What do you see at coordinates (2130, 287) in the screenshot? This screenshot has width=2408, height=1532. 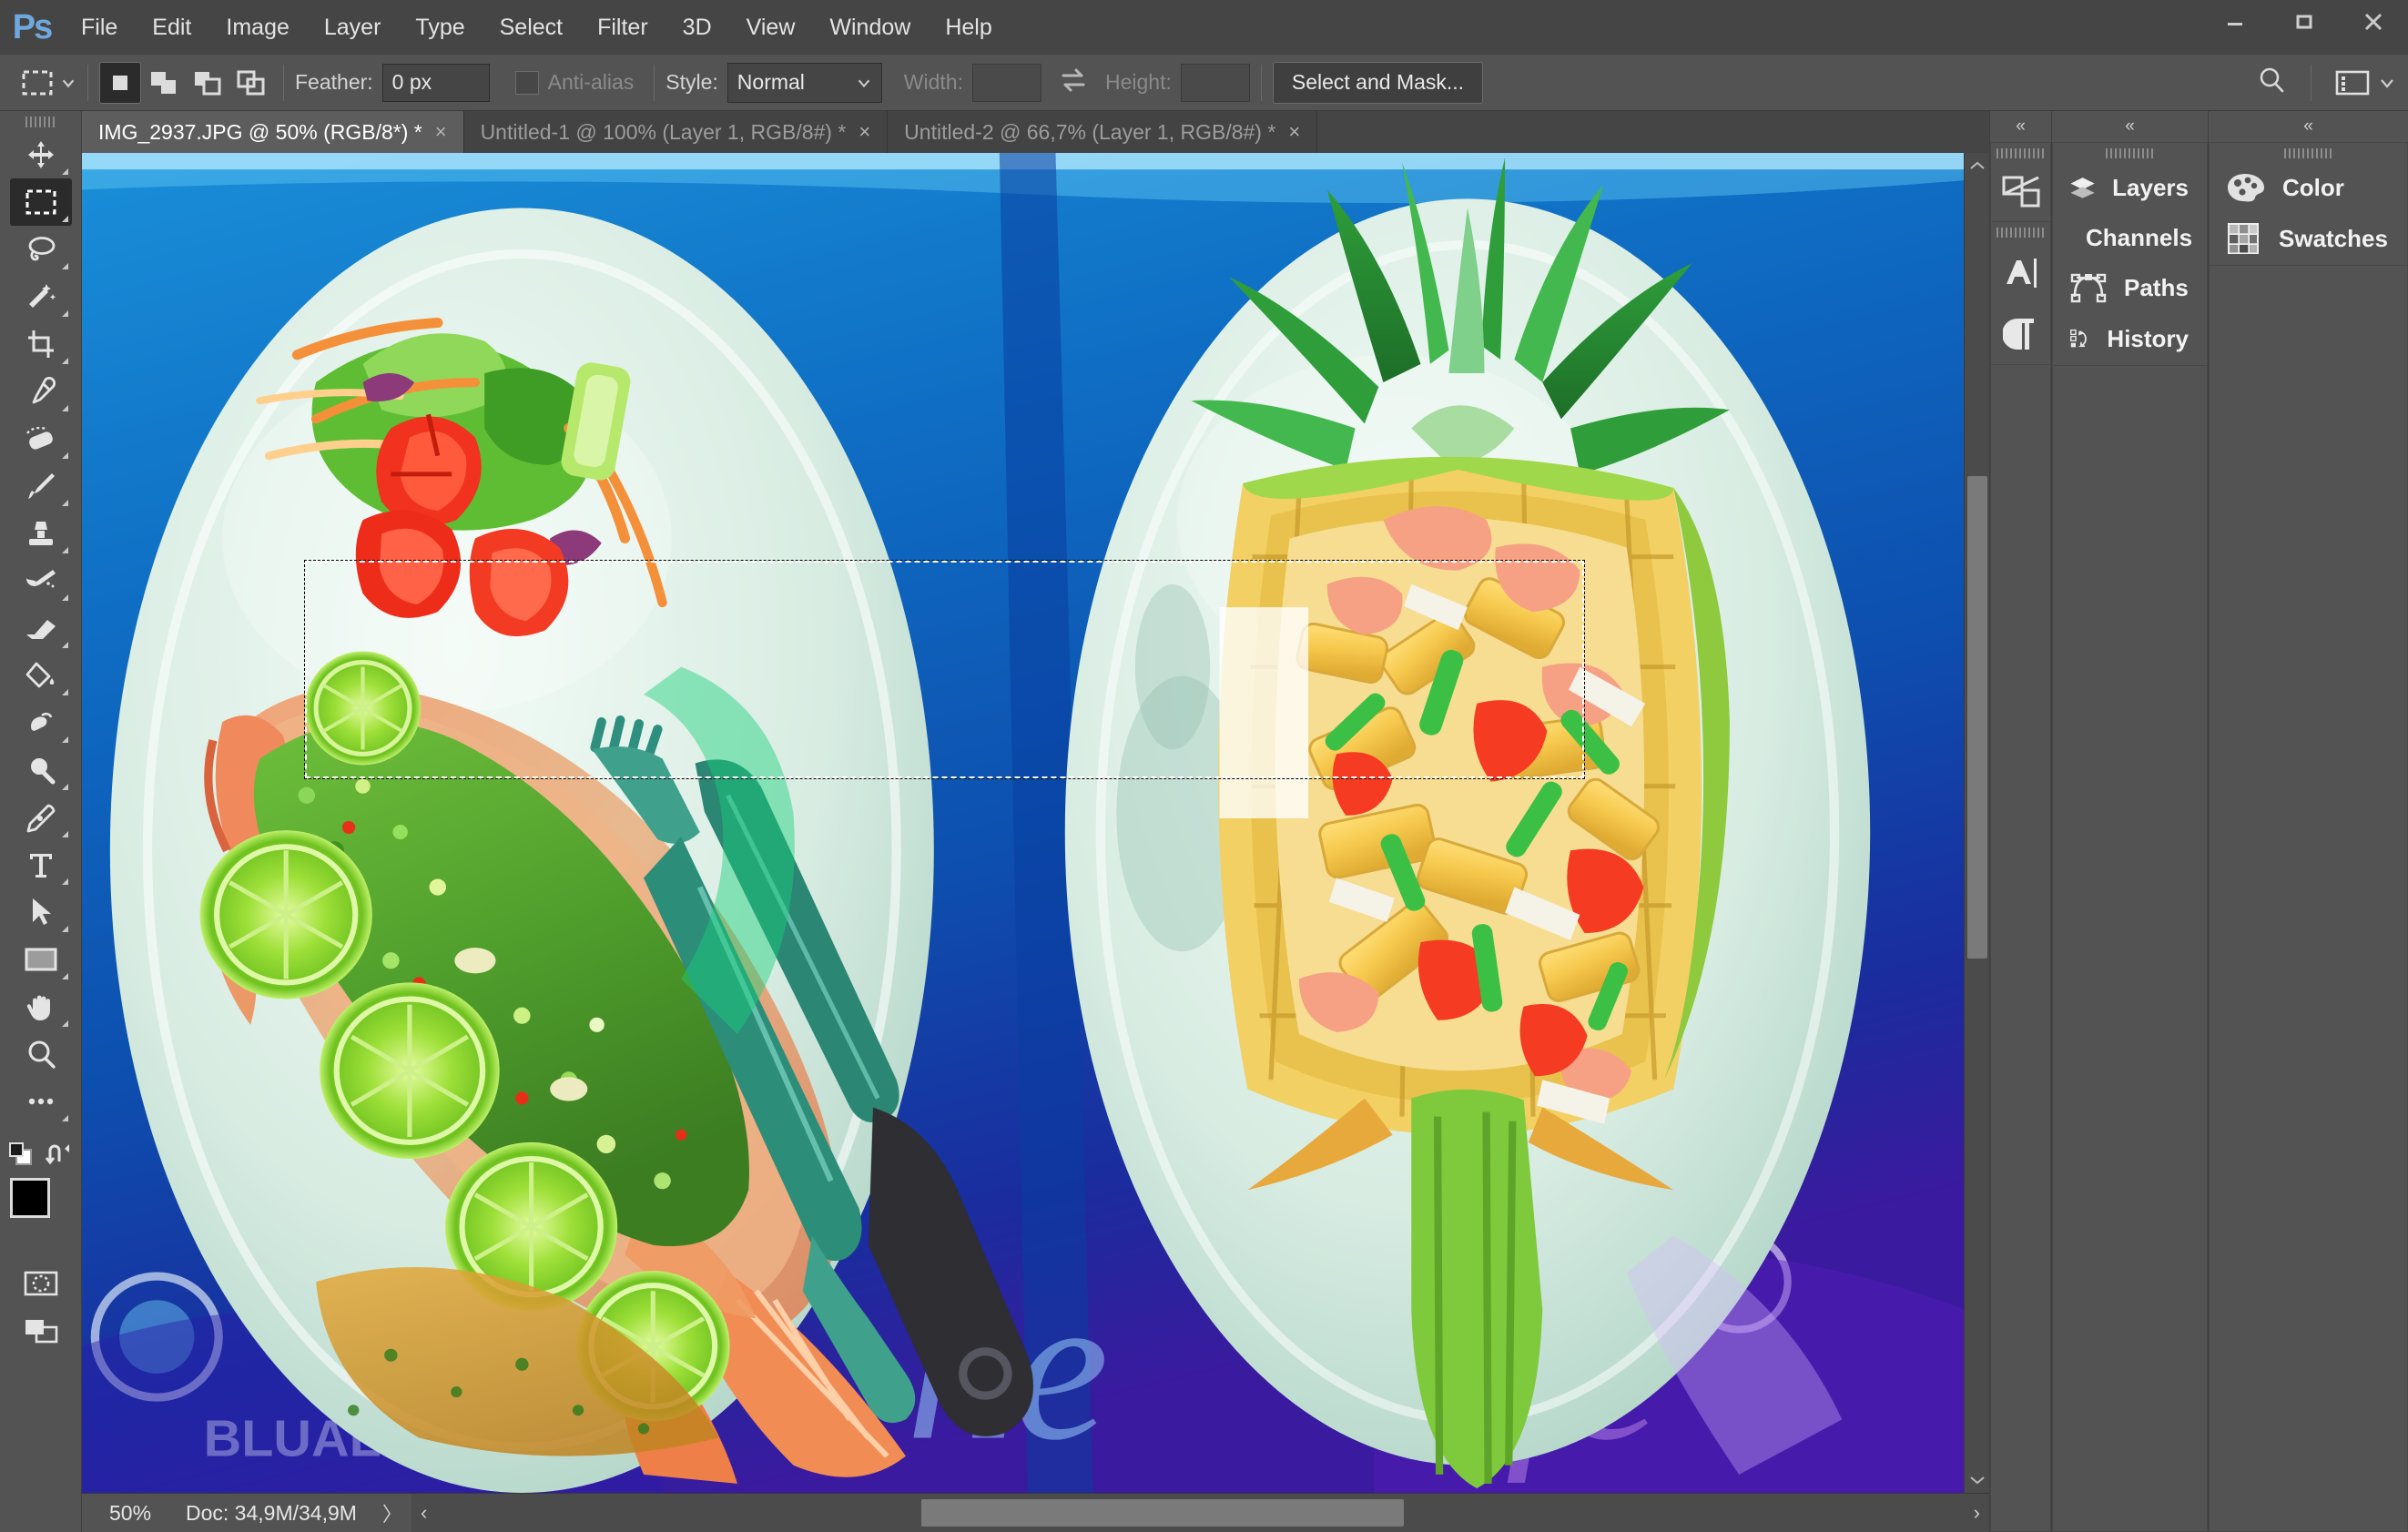 I see `paths-panel-button: Paths` at bounding box center [2130, 287].